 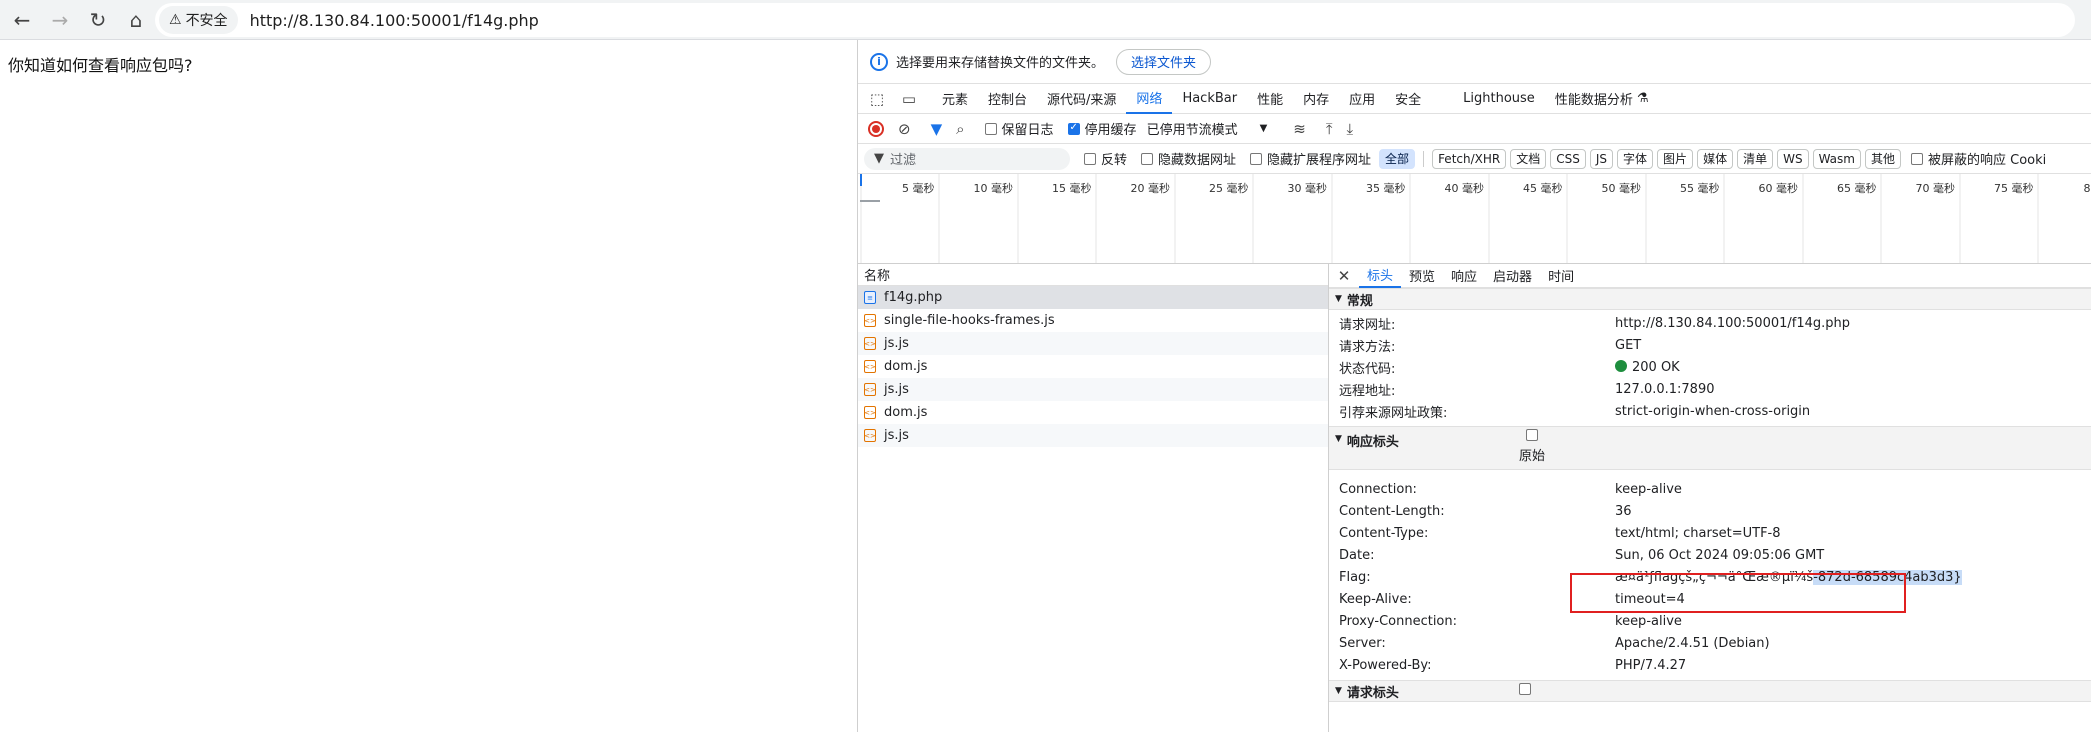 What do you see at coordinates (1019, 128) in the screenshot?
I see `preserve-log-checkbox: 保留日志` at bounding box center [1019, 128].